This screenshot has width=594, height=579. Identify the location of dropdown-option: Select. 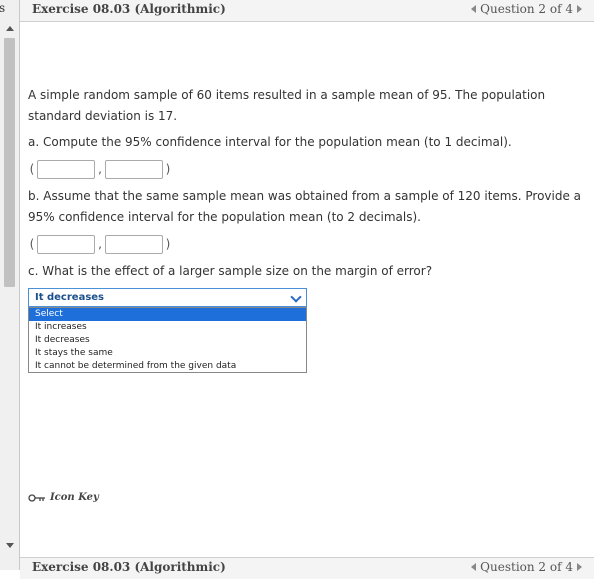
(167, 314).